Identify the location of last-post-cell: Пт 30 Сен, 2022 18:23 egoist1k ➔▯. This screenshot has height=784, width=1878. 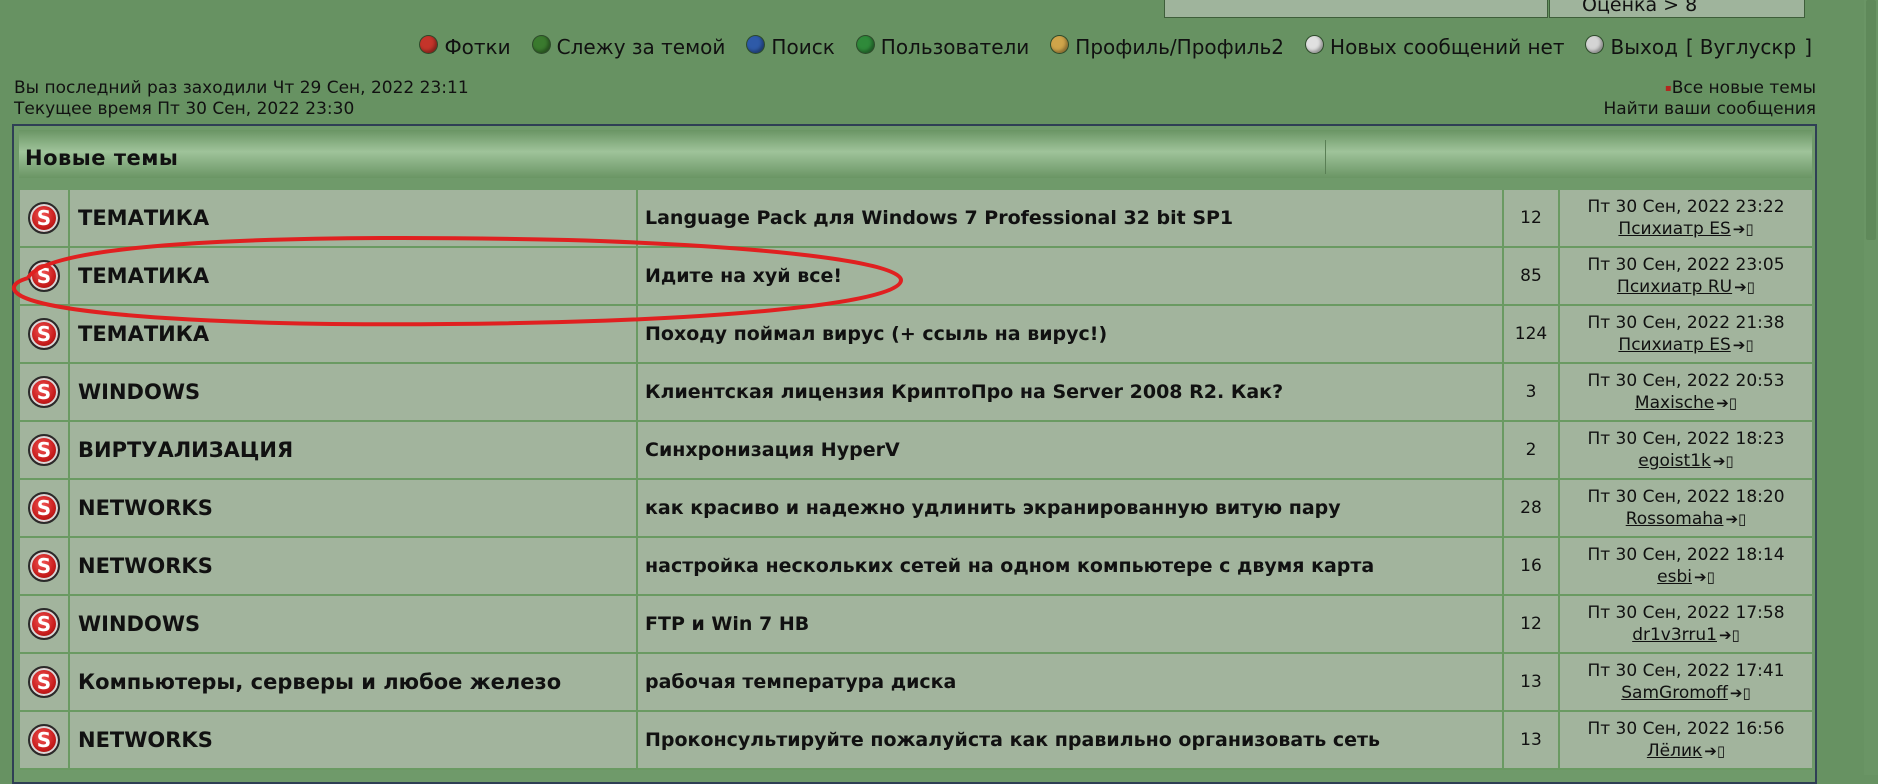
(1686, 450).